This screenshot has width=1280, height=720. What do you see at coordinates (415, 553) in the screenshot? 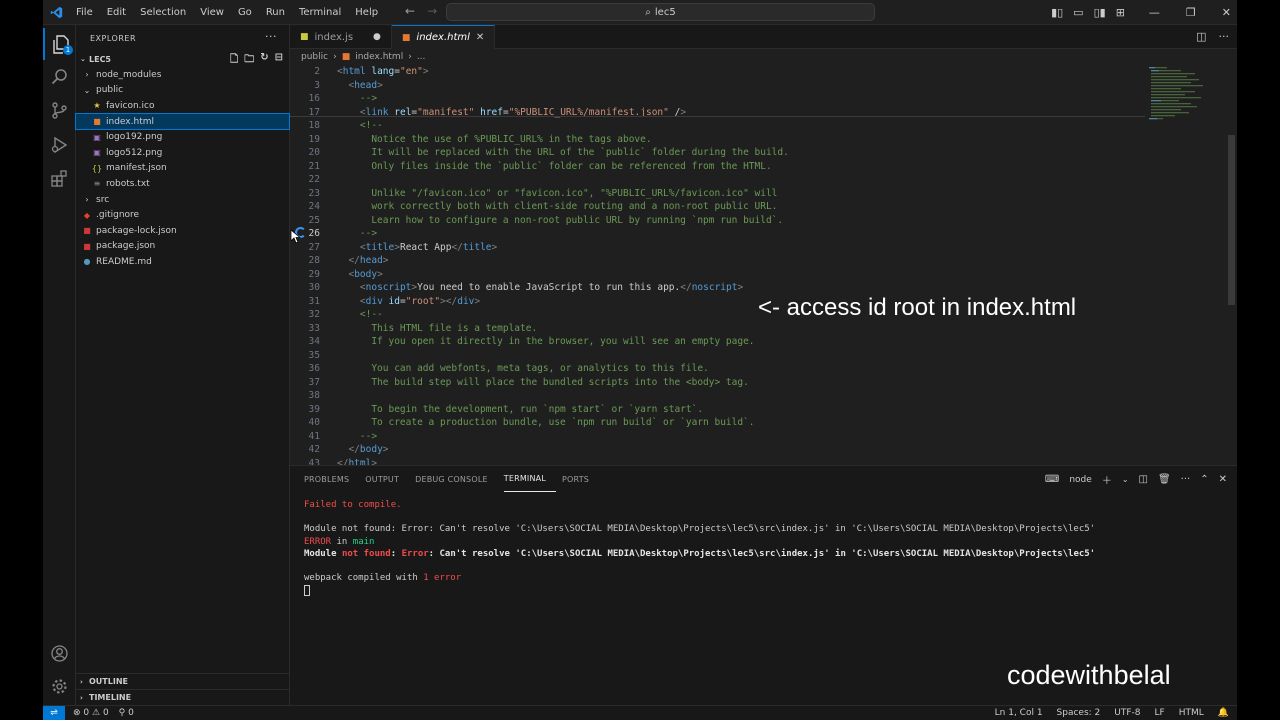
I see `error-word: Error` at bounding box center [415, 553].